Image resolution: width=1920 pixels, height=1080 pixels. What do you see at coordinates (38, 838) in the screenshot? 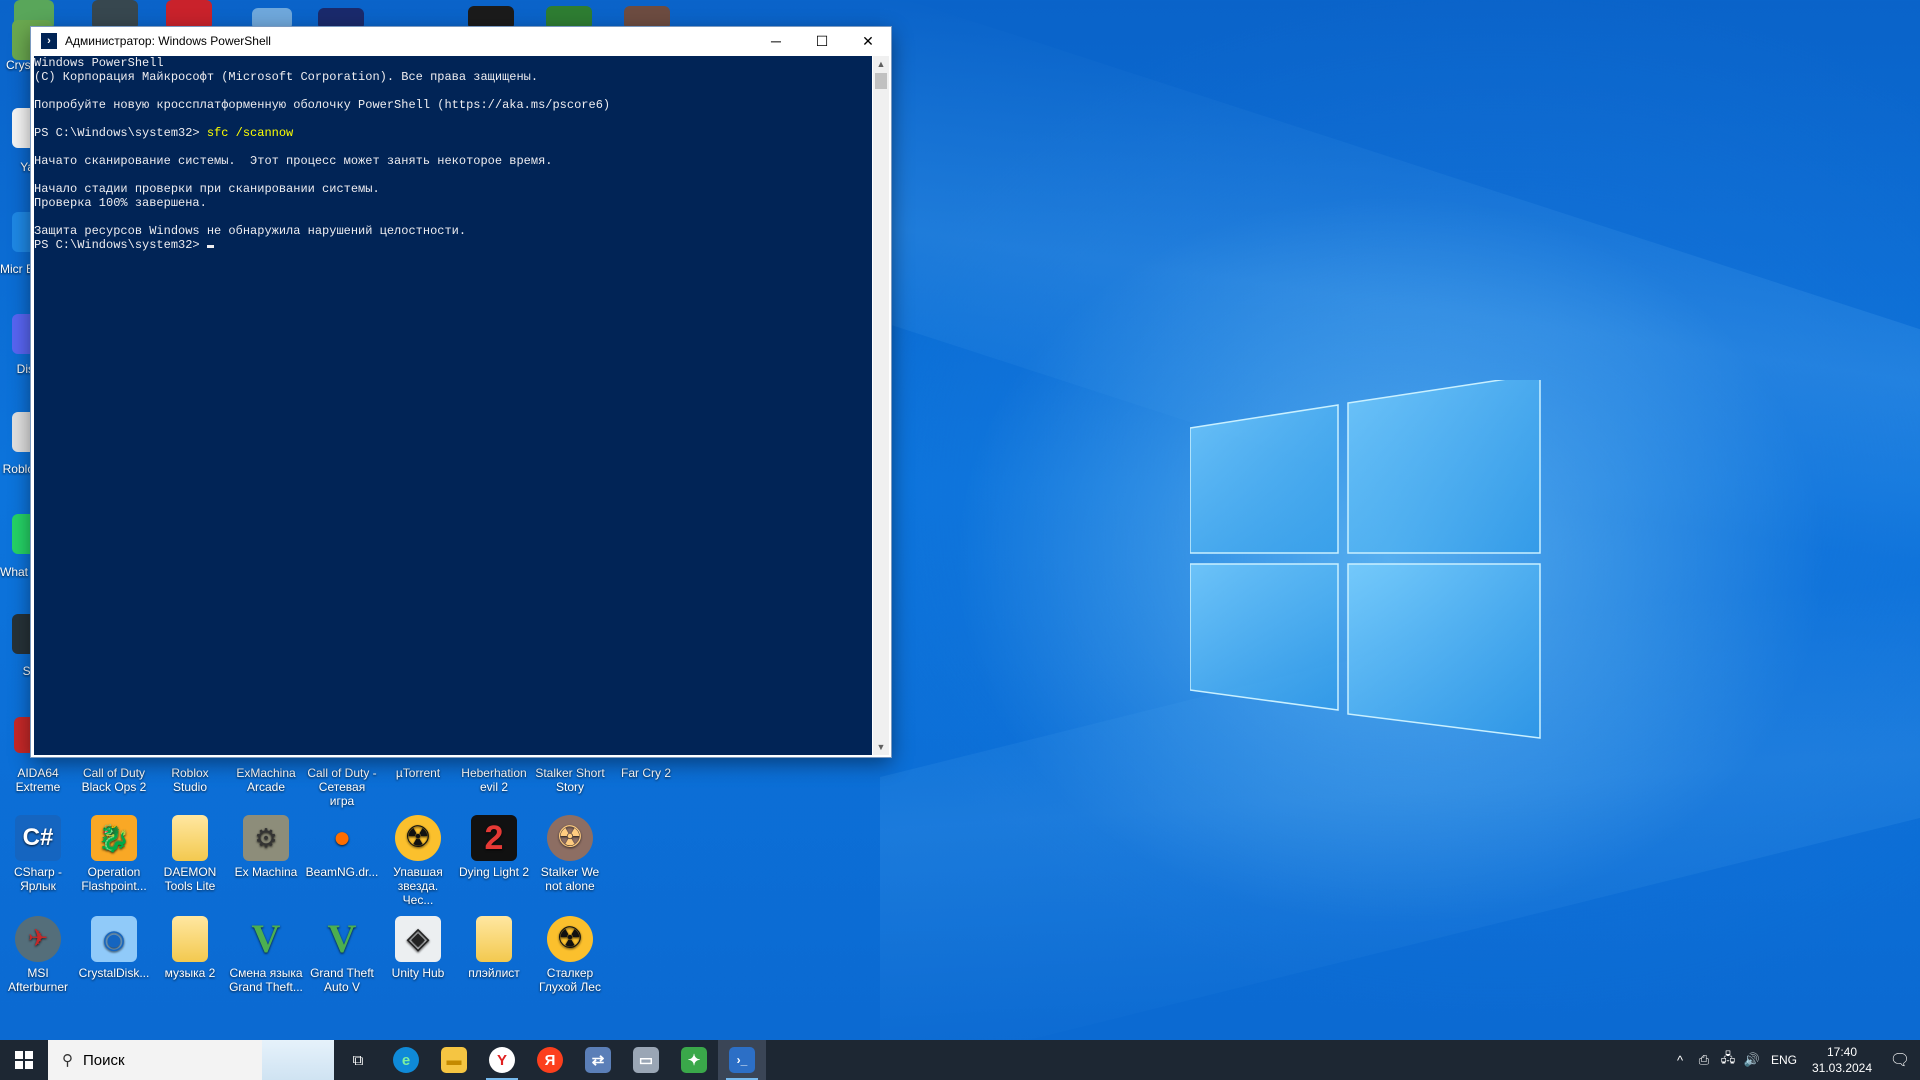
I see `csharp-icon: C#` at bounding box center [38, 838].